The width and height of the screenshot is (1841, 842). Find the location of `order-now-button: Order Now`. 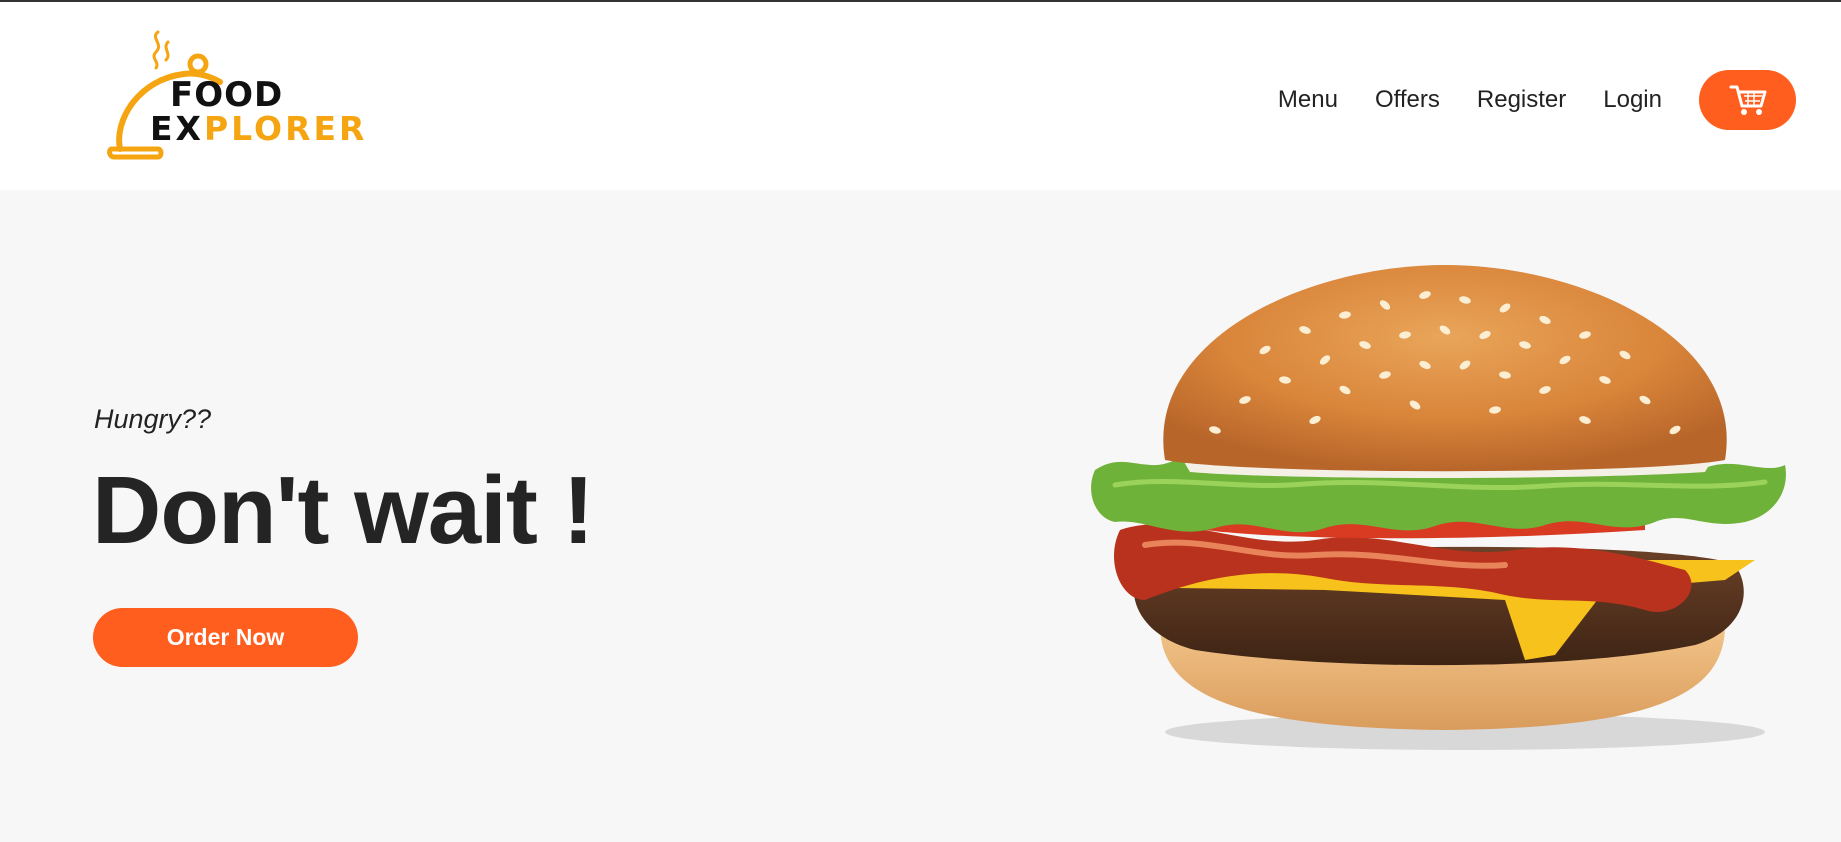

order-now-button: Order Now is located at coordinates (225, 637).